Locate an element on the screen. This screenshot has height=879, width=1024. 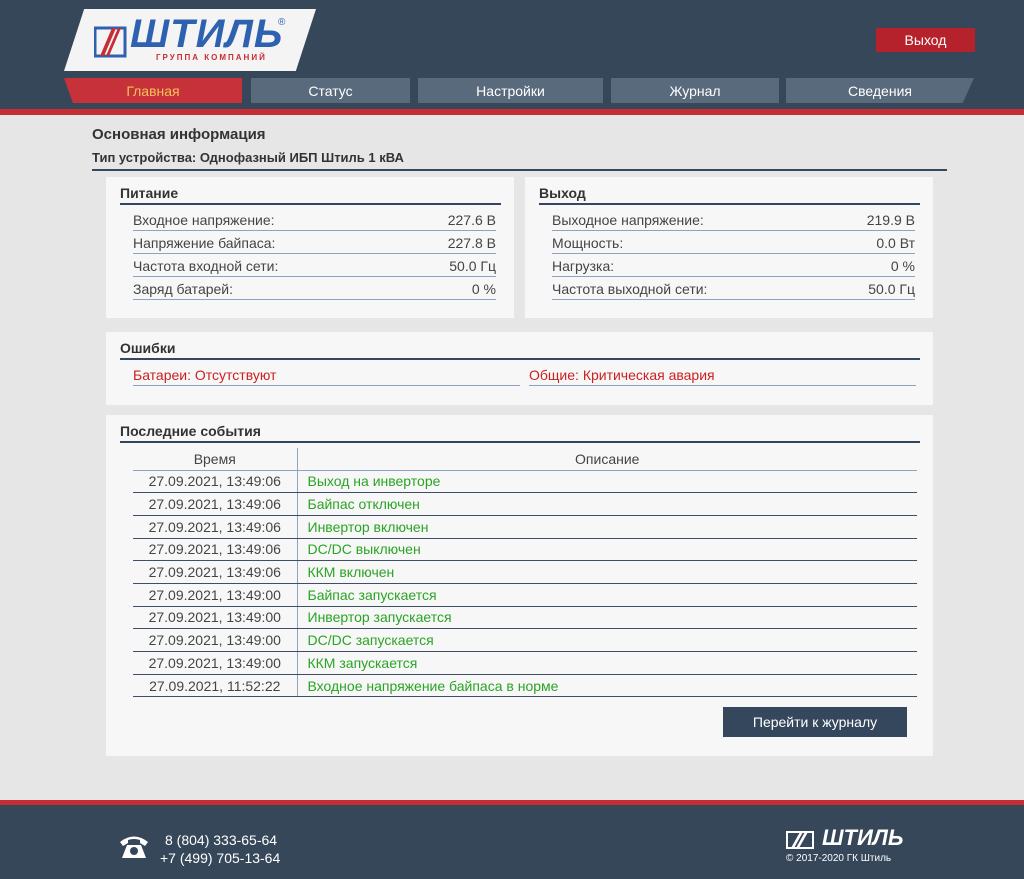
tab-settings: Настройки is located at coordinates (510, 90).